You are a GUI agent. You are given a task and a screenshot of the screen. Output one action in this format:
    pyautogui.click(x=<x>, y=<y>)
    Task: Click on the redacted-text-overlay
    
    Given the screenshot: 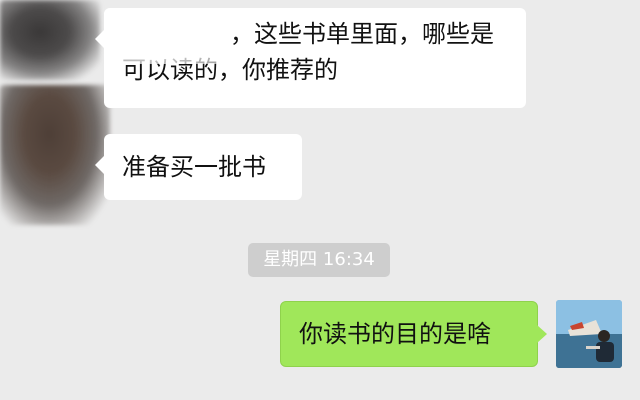 What is the action you would take?
    pyautogui.click(x=163, y=36)
    